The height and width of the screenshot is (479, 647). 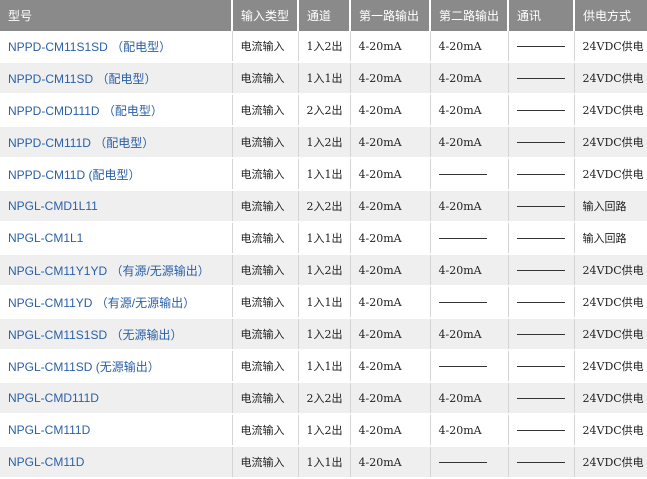 I want to click on table-row: NPGL-CM1L1 电流输入1入1出4-20mA ———— ———— 输入回路, so click(x=323, y=238).